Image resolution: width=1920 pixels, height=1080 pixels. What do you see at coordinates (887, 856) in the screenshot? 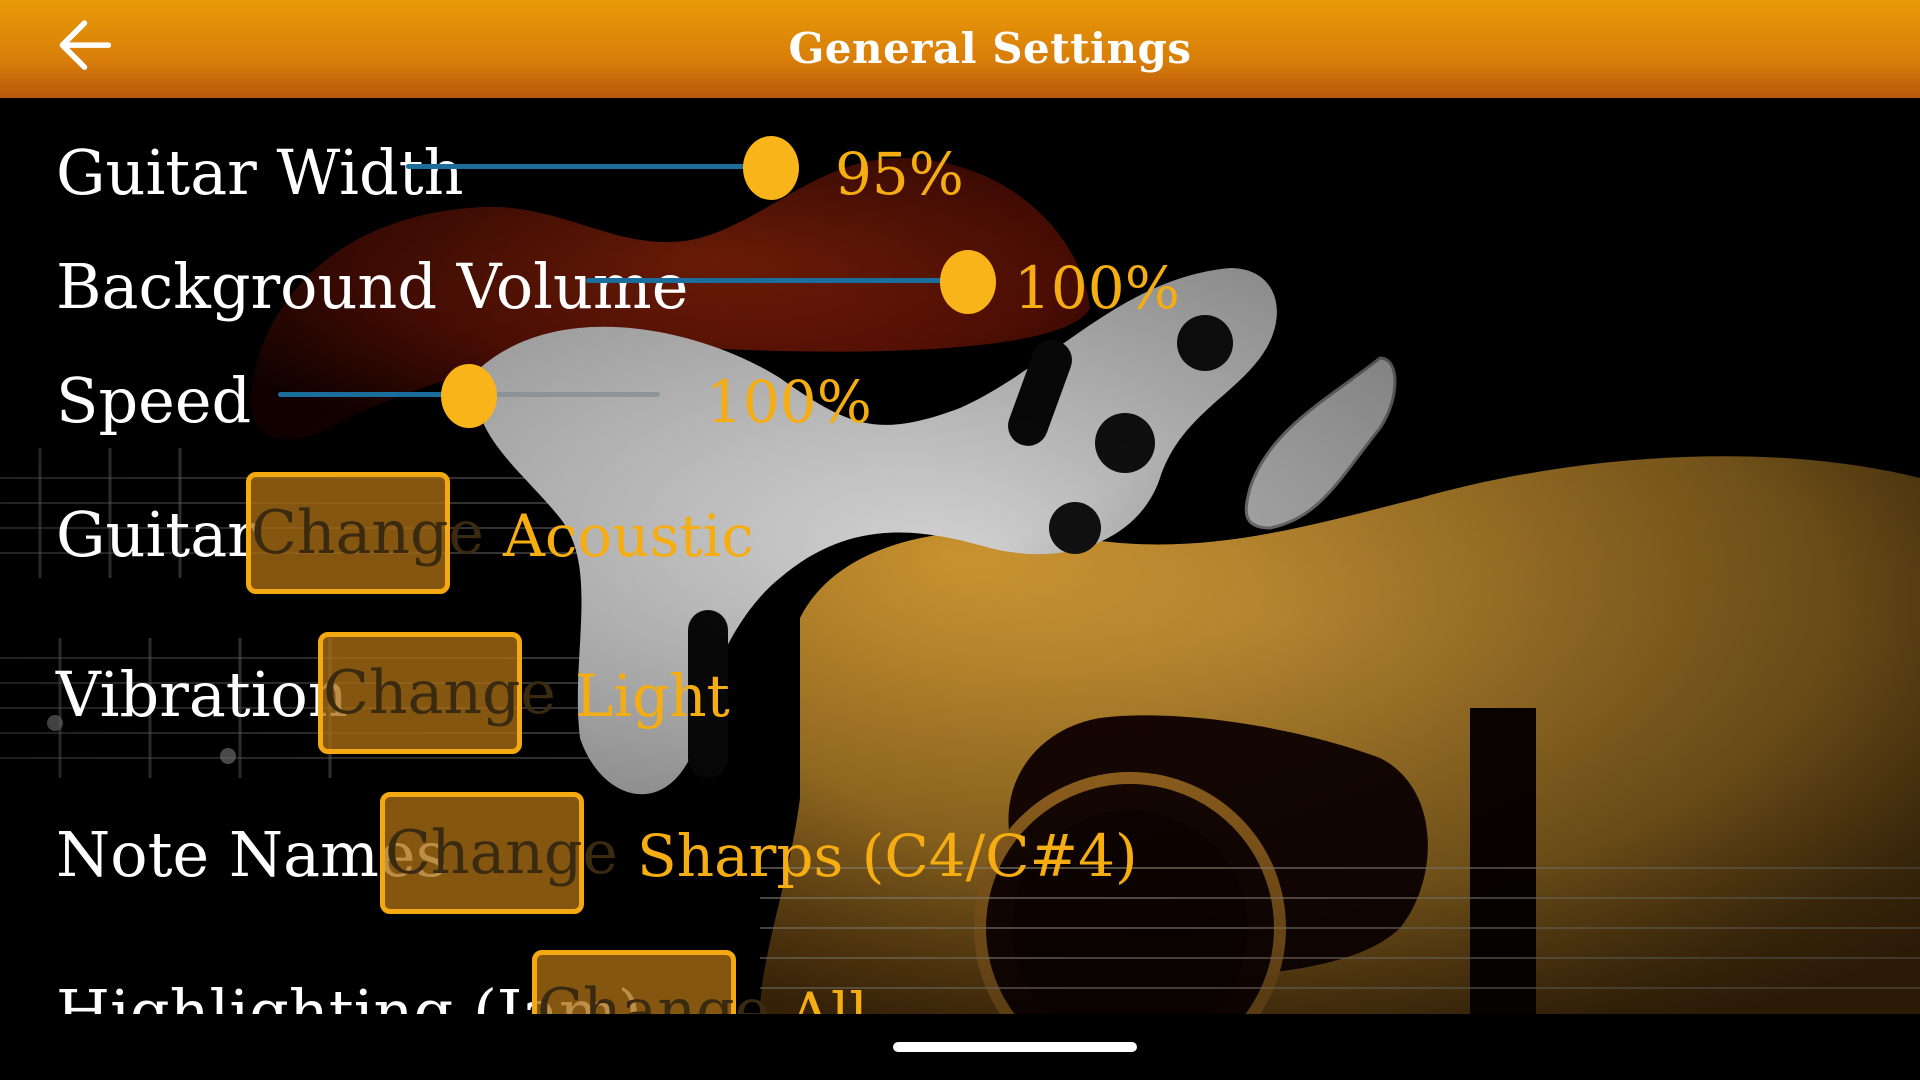
I see `note-names-value: Sharps (C4/C#4)` at bounding box center [887, 856].